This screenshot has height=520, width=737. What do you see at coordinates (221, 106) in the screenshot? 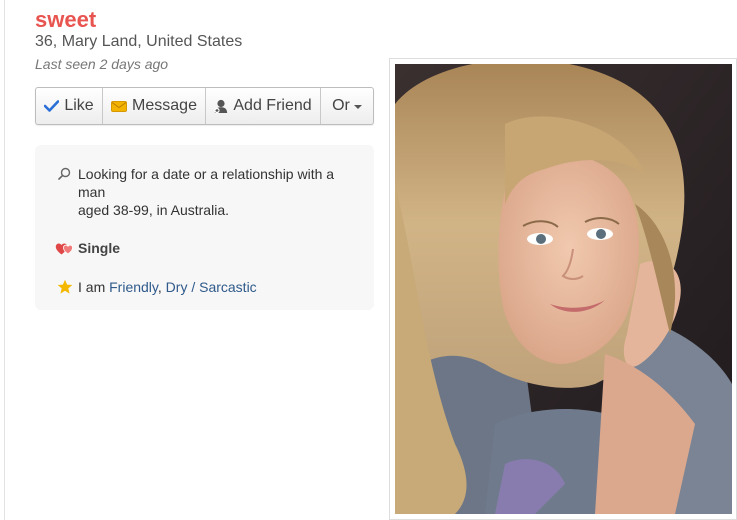
I see `person-add-icon` at bounding box center [221, 106].